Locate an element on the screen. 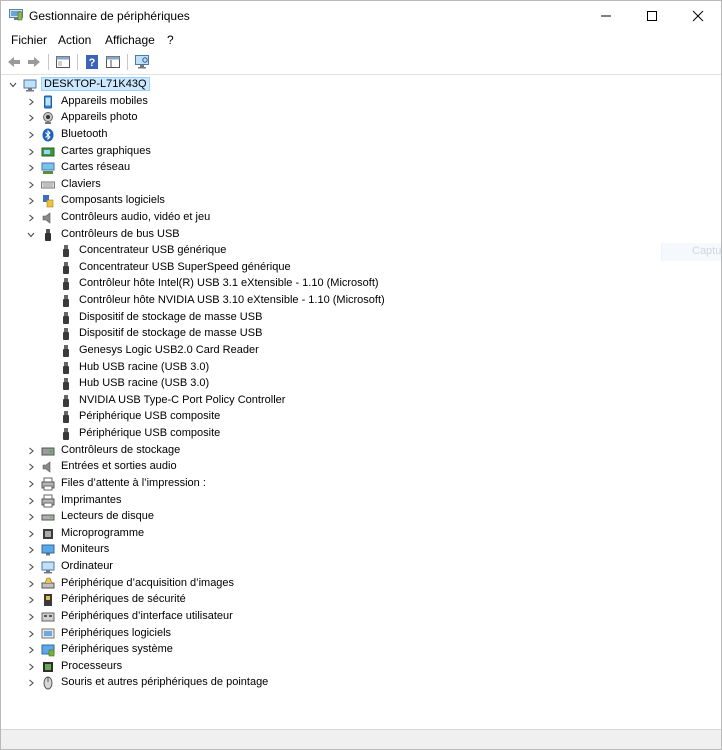 The image size is (722, 750). tree-category: Contrôleurs de stockage is located at coordinates (351, 451).